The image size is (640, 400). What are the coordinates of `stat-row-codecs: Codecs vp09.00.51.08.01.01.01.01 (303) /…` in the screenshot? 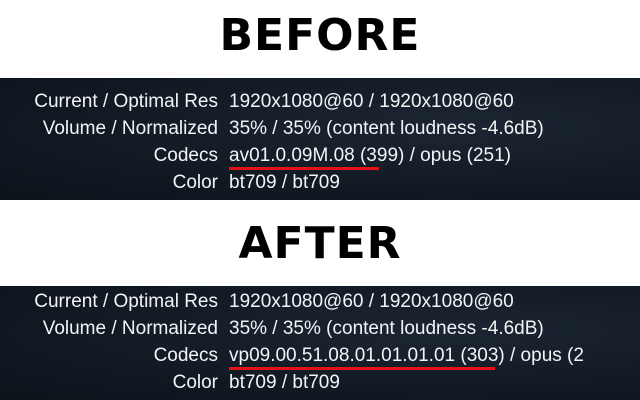 It's located at (320, 355).